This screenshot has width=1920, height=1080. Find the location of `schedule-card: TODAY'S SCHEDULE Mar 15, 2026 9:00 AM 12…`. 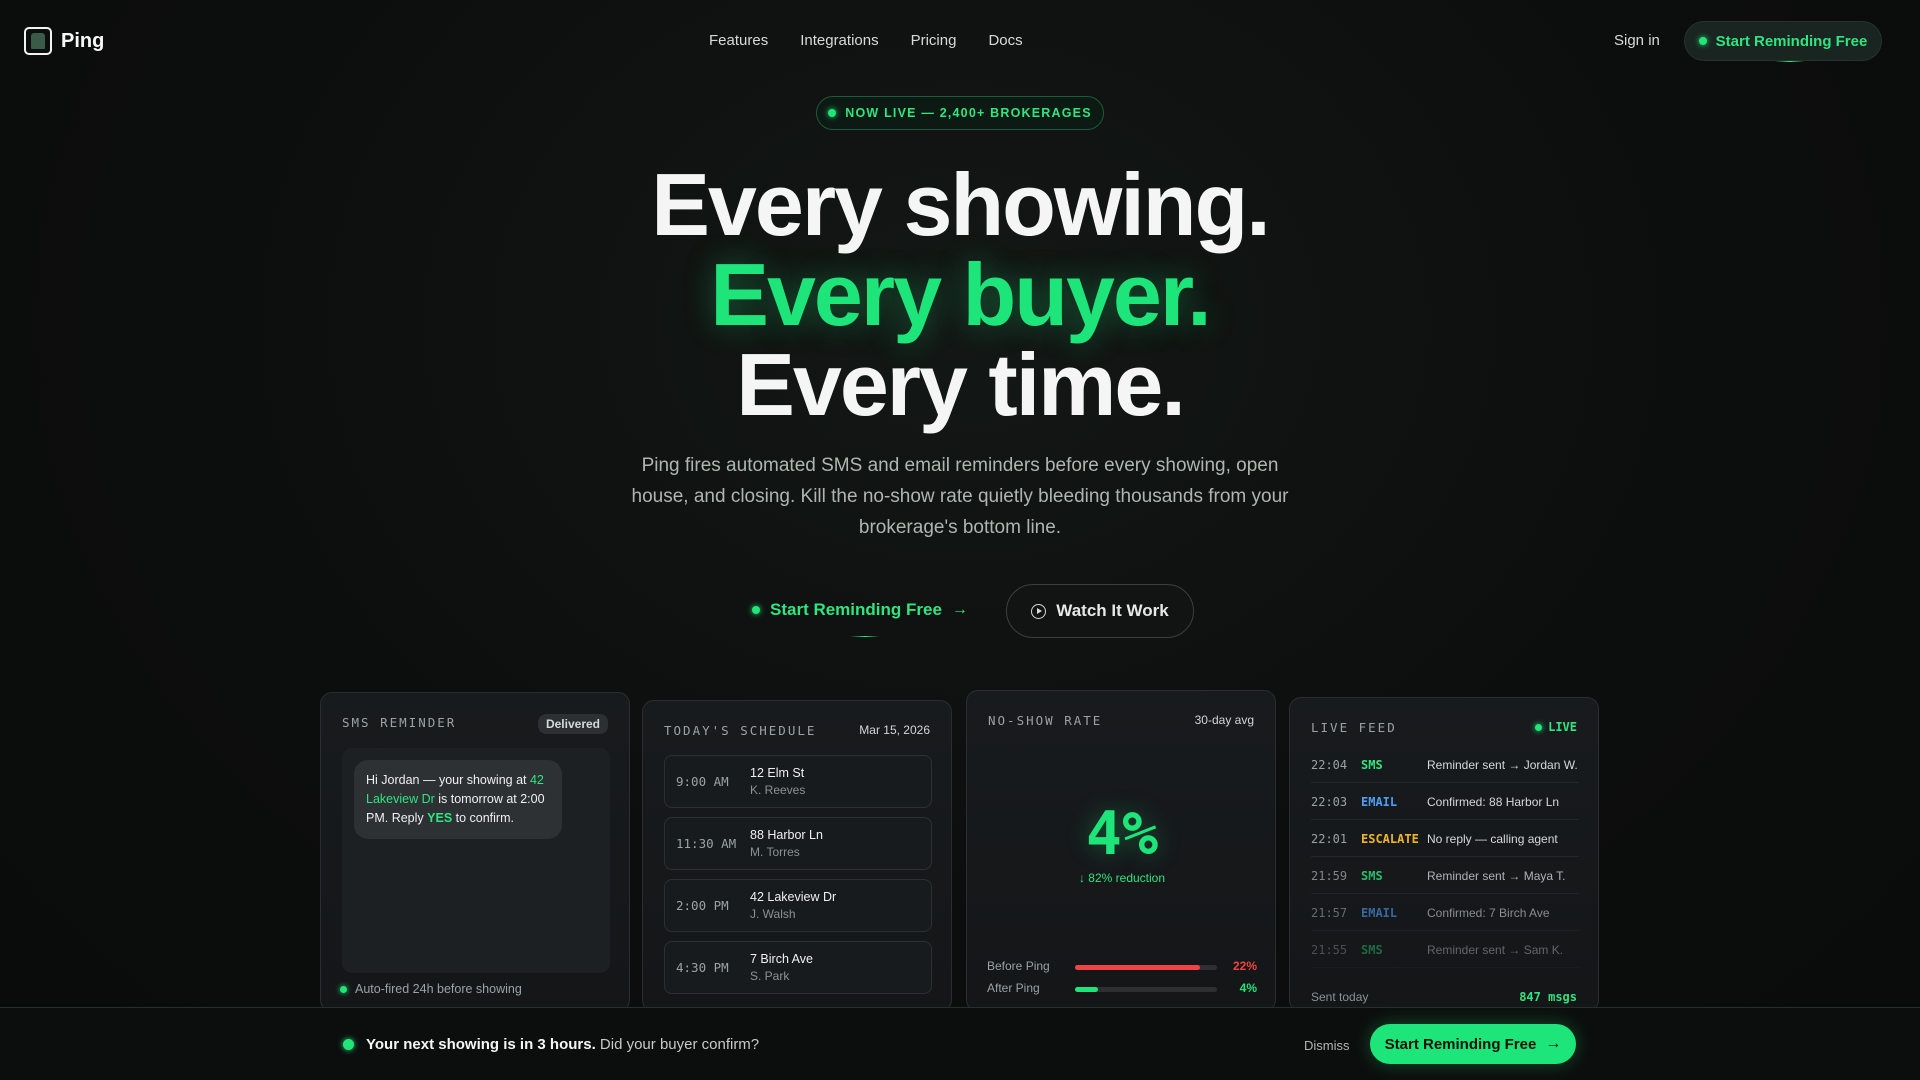

schedule-card: TODAY'S SCHEDULE Mar 15, 2026 9:00 AM 12… is located at coordinates (797, 856).